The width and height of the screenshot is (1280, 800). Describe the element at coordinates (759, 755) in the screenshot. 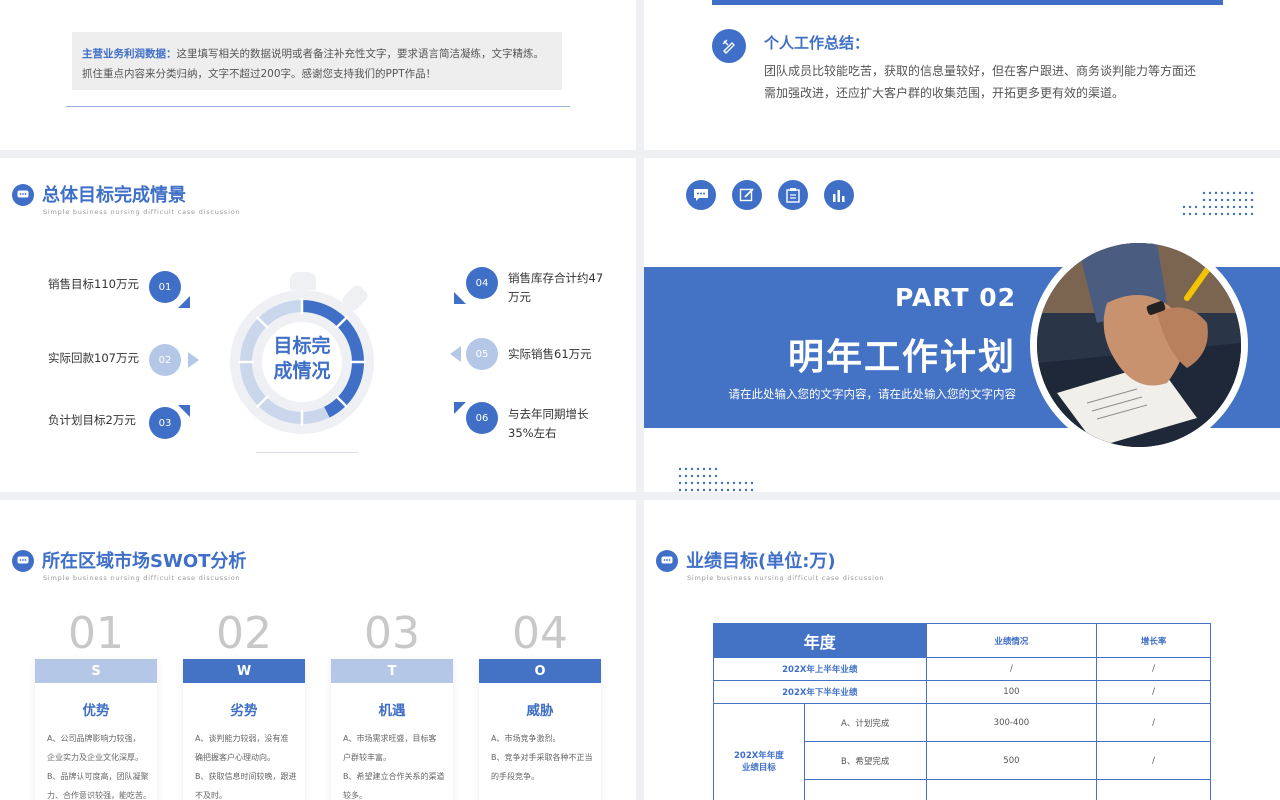

I see `group-label-line1: 202X年年度` at that location.